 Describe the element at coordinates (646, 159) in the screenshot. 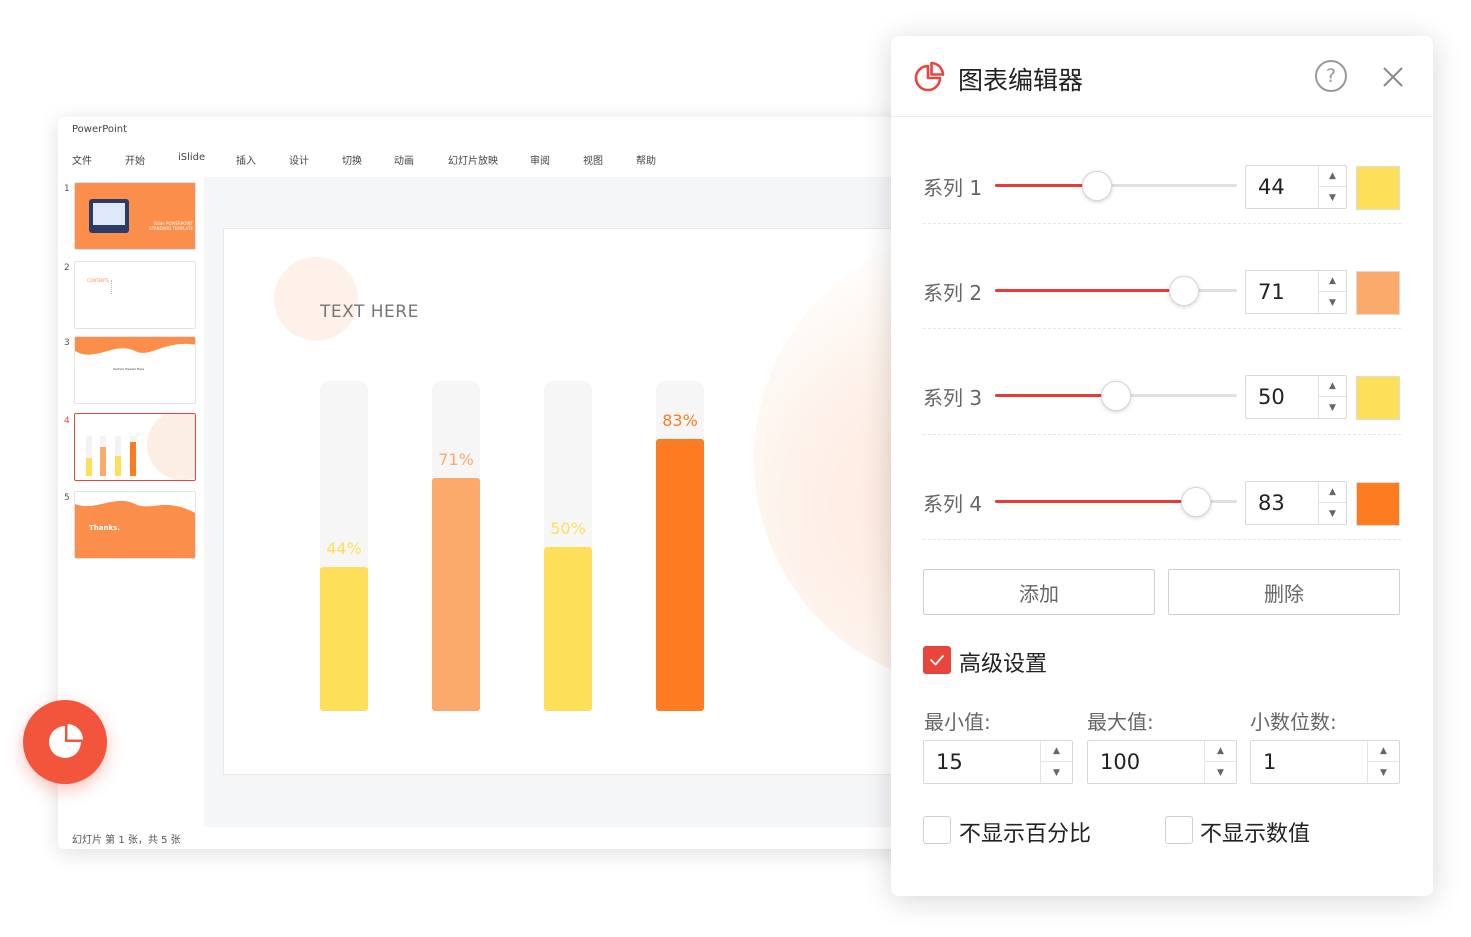

I see `menu-help: 帮助` at that location.